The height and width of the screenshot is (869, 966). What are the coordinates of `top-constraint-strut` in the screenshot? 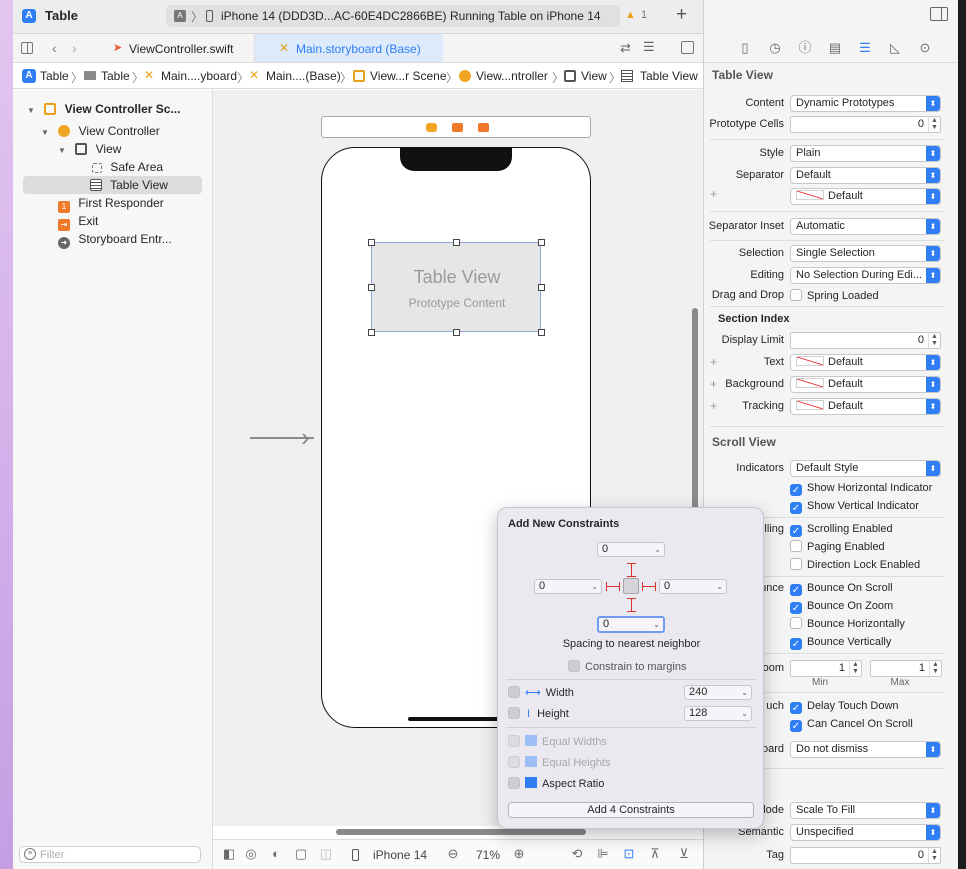 It's located at (631, 570).